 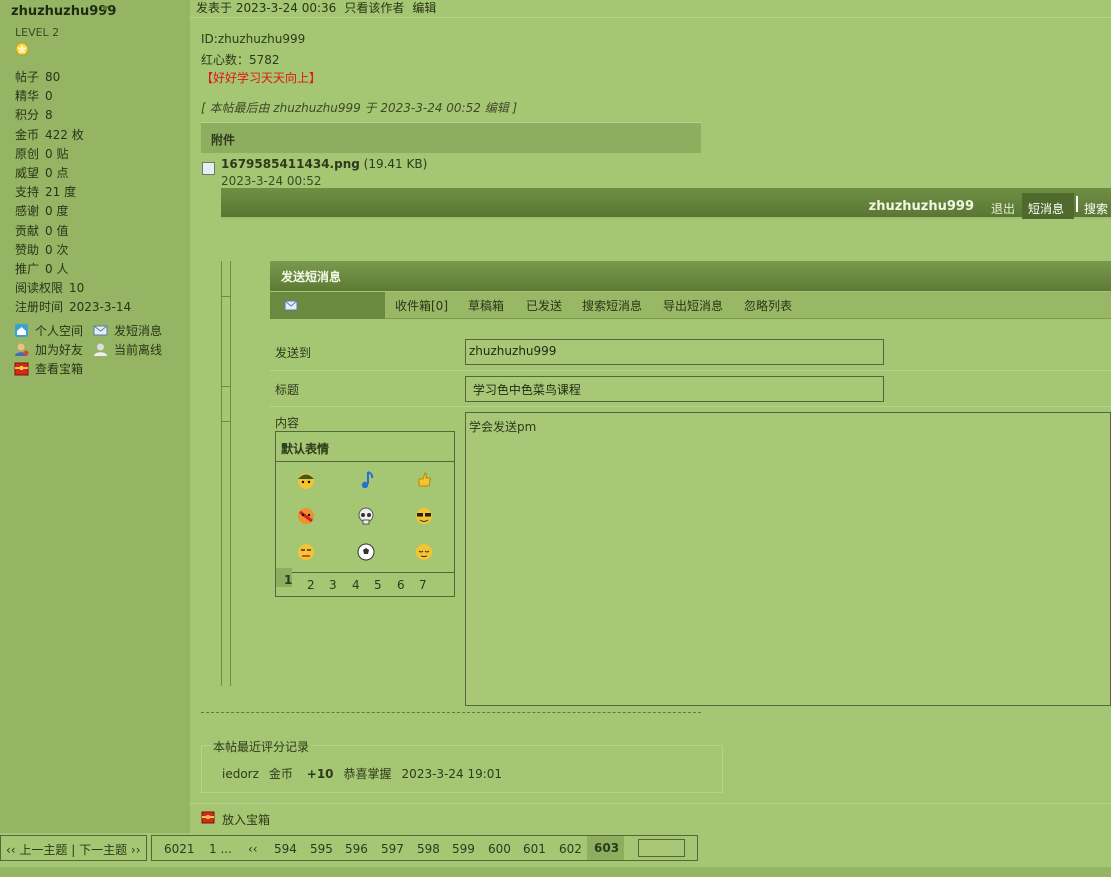 I want to click on pm-link: 短消息, so click(x=1048, y=206).